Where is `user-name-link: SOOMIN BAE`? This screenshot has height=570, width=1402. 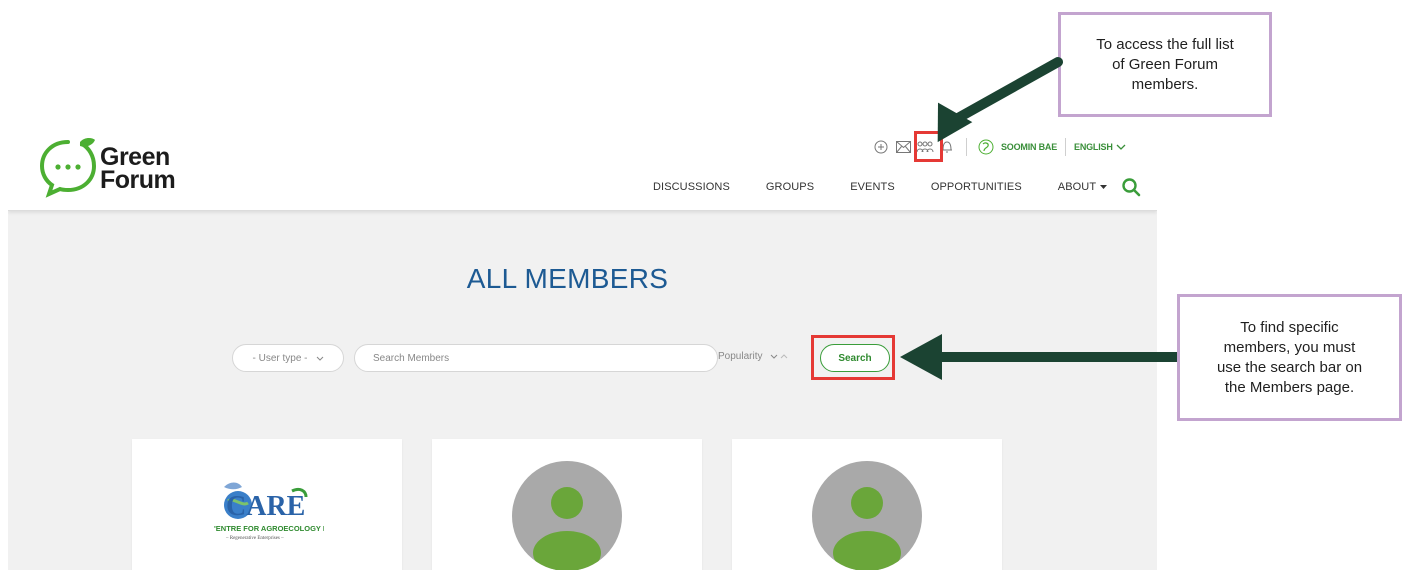 user-name-link: SOOMIN BAE is located at coordinates (1029, 147).